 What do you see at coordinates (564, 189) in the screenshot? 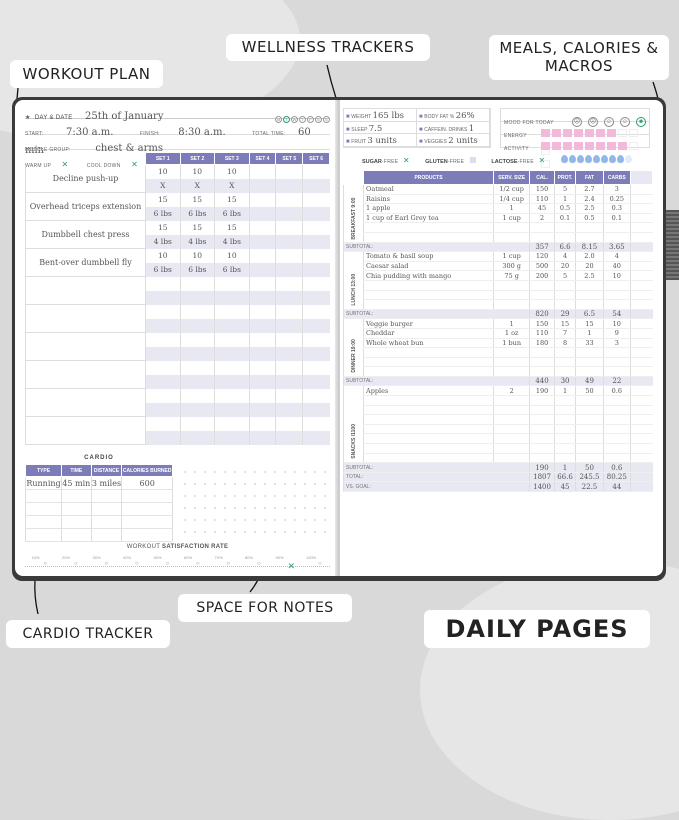
I see `food-cell: 5` at bounding box center [564, 189].